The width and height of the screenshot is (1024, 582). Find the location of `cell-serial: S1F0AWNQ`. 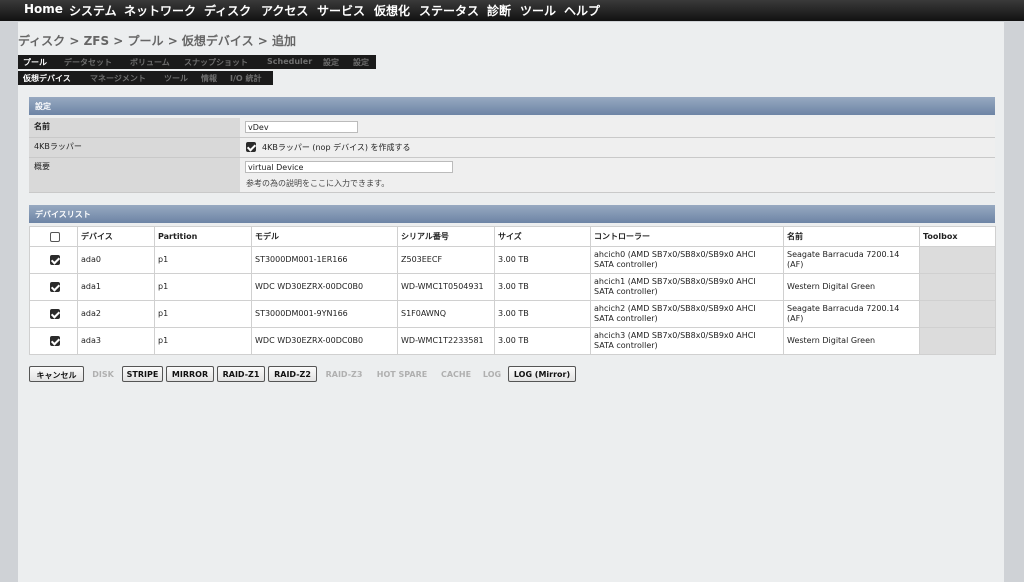

cell-serial: S1F0AWNQ is located at coordinates (446, 314).